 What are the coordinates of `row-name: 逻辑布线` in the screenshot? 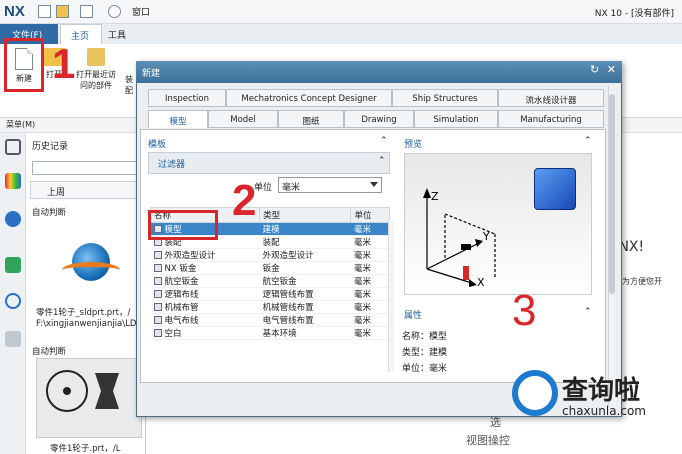 It's located at (181, 295).